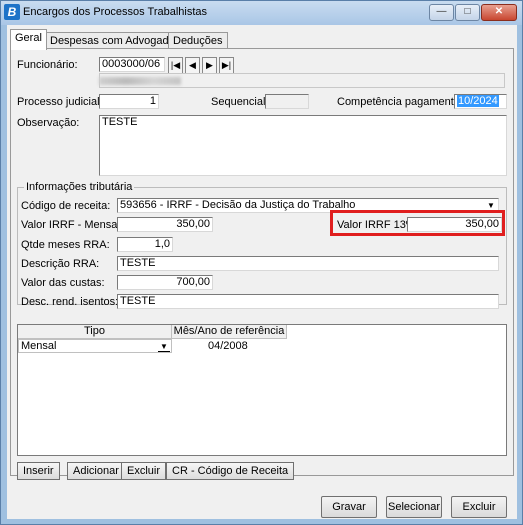 The height and width of the screenshot is (525, 523). I want to click on first-record-button: |◀, so click(175, 65).